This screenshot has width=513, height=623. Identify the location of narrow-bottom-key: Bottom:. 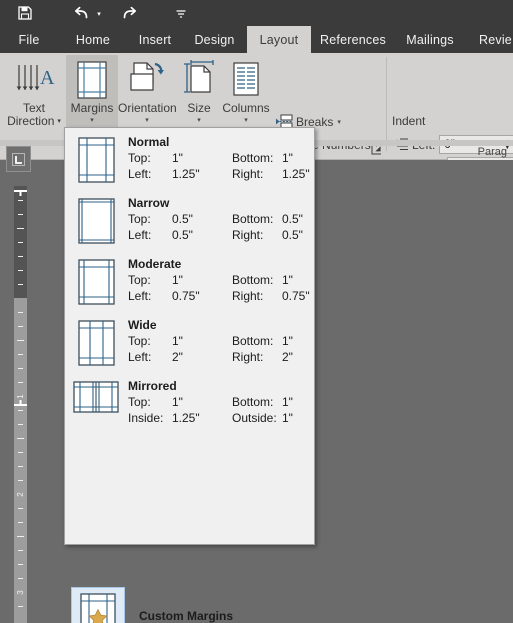
(253, 219).